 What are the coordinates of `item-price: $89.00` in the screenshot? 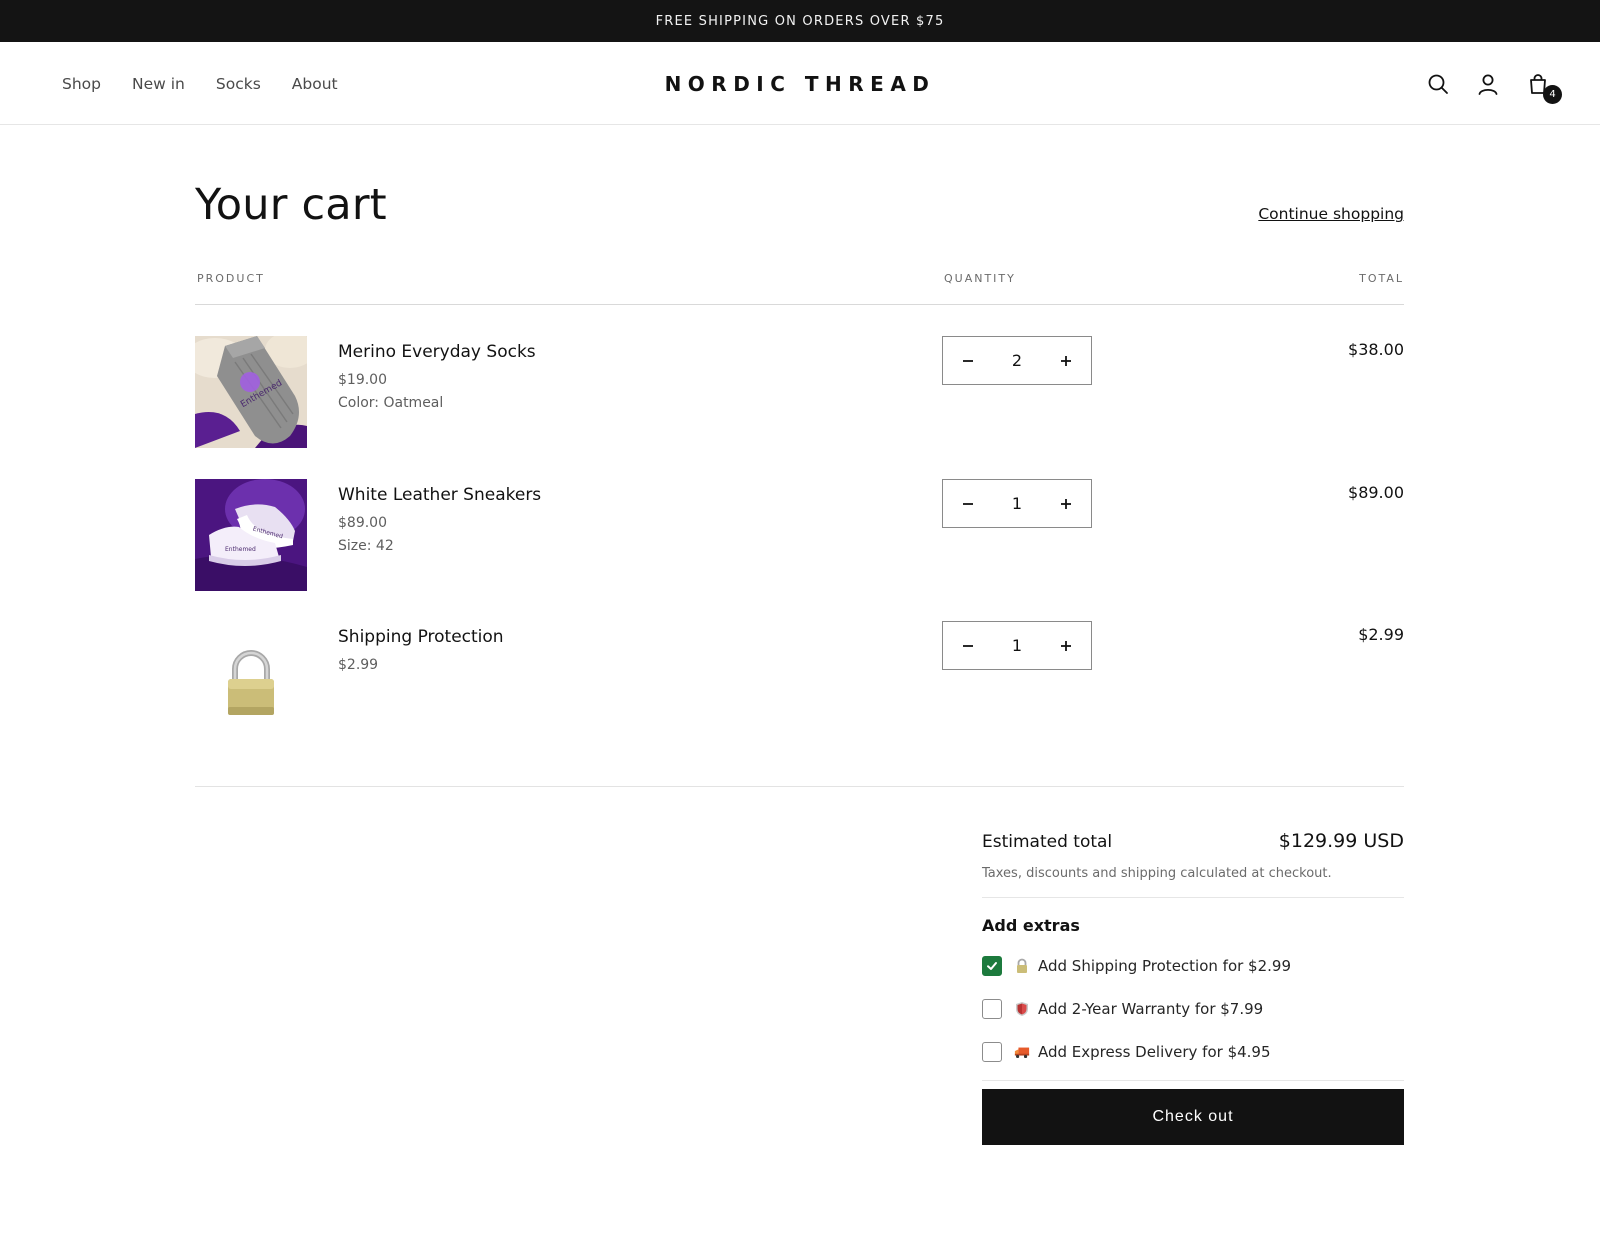 It's located at (362, 523).